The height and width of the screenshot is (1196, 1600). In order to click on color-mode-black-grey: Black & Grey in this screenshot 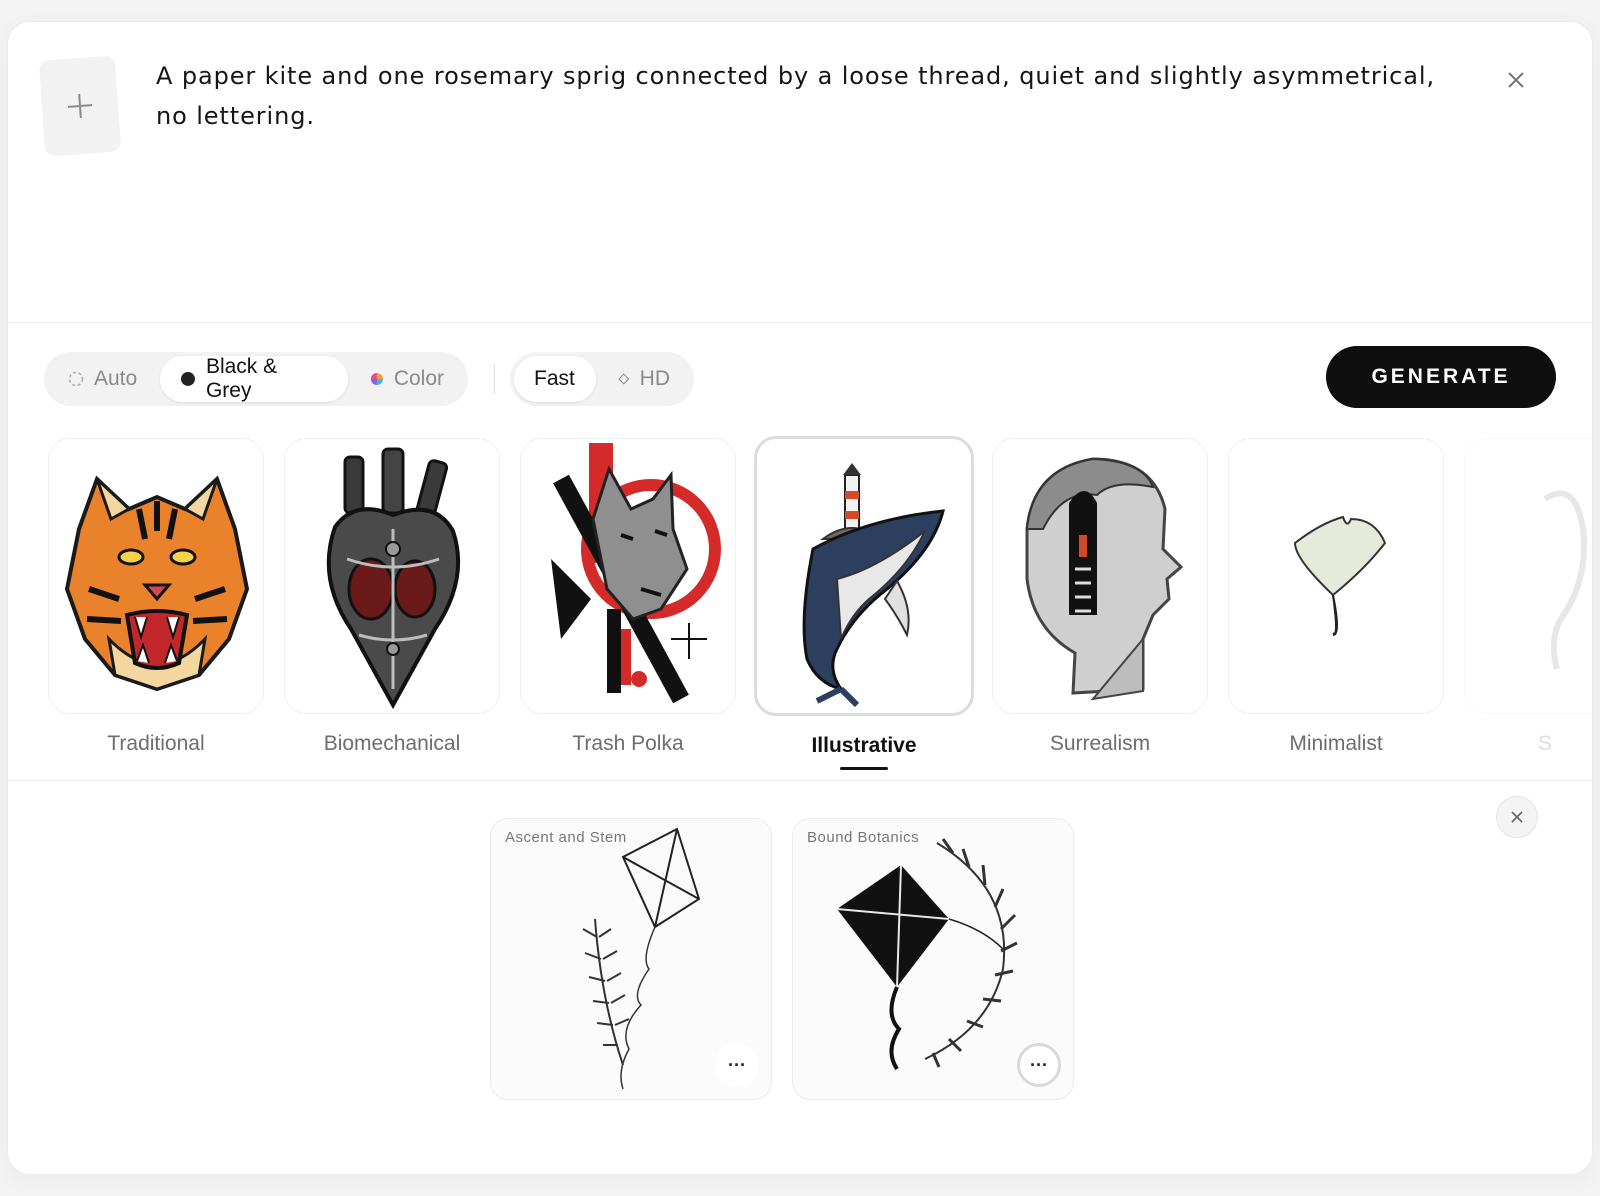, I will do `click(254, 378)`.